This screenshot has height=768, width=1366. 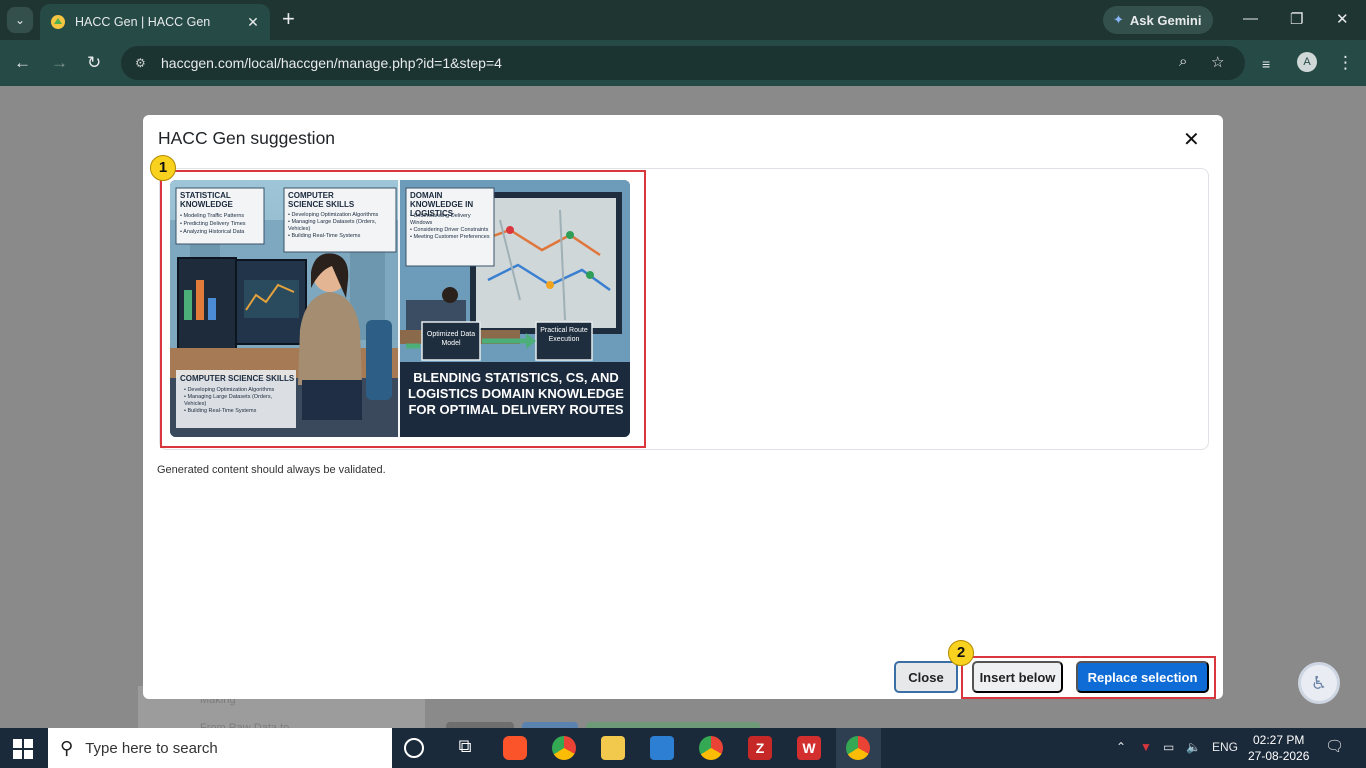 I want to click on file-explorer-icon, so click(x=613, y=748).